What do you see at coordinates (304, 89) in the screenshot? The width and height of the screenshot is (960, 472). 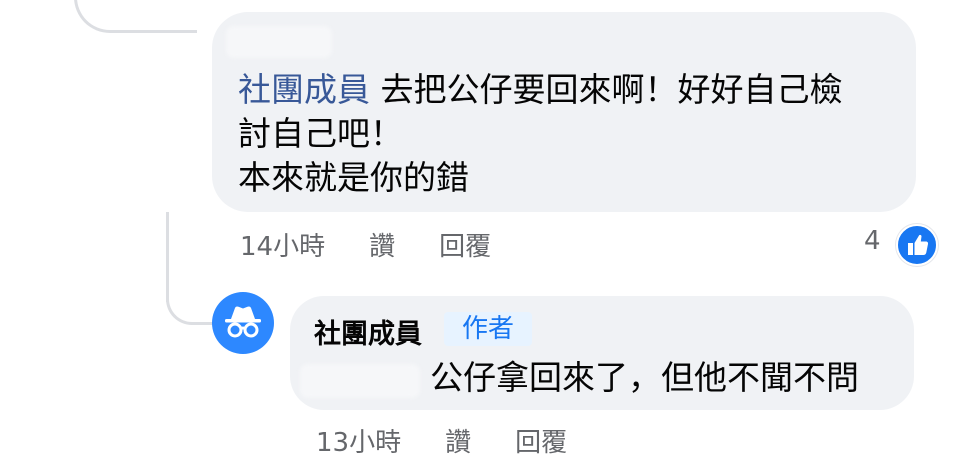 I see `mention-link: 社團成員` at bounding box center [304, 89].